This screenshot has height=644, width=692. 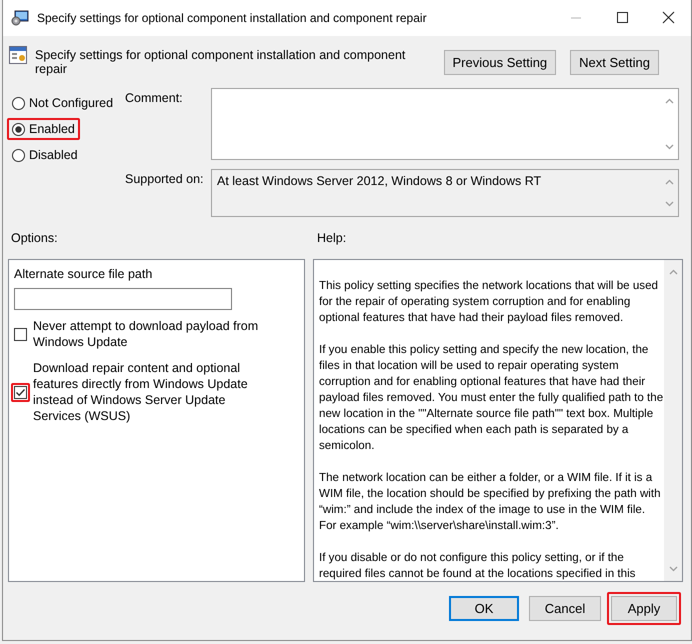 I want to click on help-paragraph: If you disable or do not configure this policy setting, or if the required files cannot be found at the locations specified in this, so click(x=477, y=565).